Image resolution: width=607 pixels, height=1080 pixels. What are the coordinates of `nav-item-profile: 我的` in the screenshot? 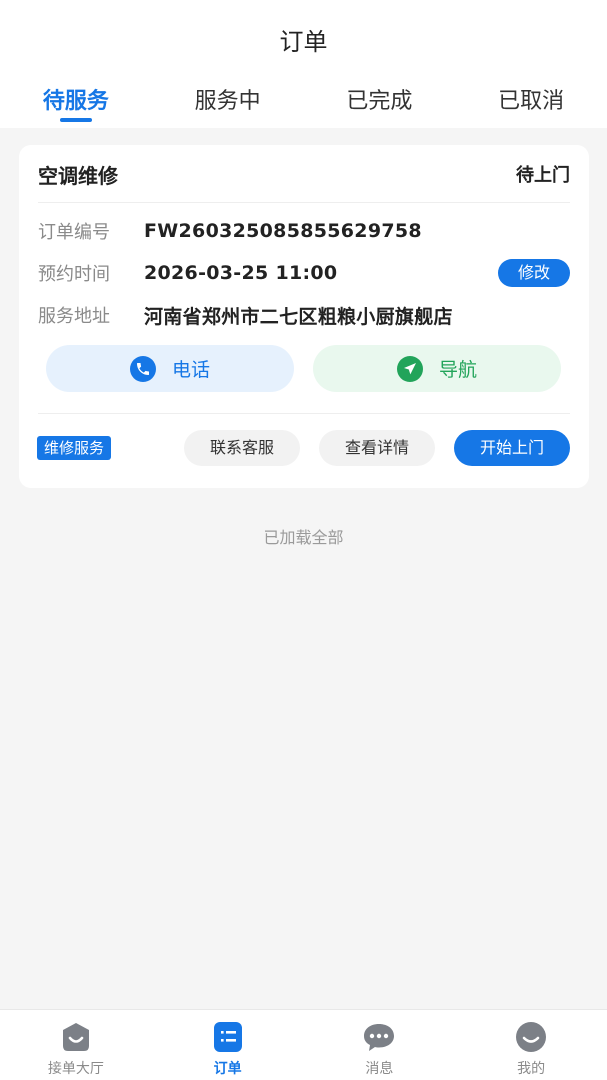 It's located at (531, 1045).